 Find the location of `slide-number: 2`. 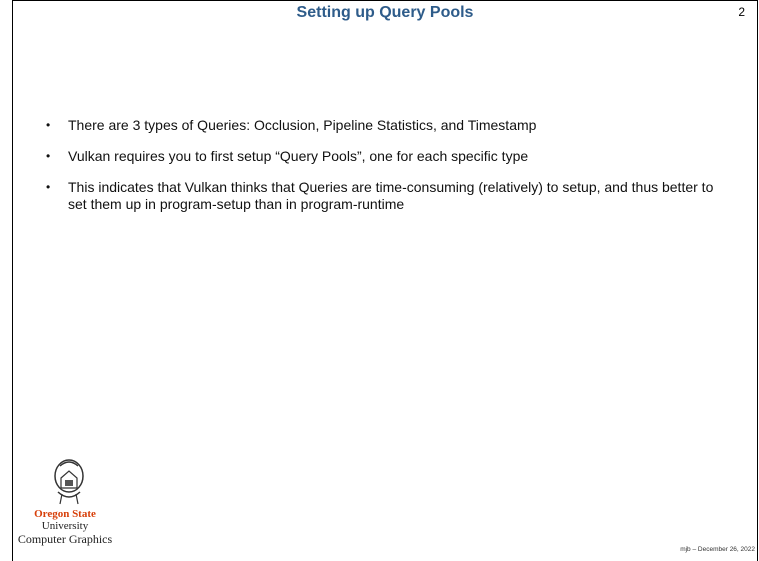

slide-number: 2 is located at coordinates (741, 12).